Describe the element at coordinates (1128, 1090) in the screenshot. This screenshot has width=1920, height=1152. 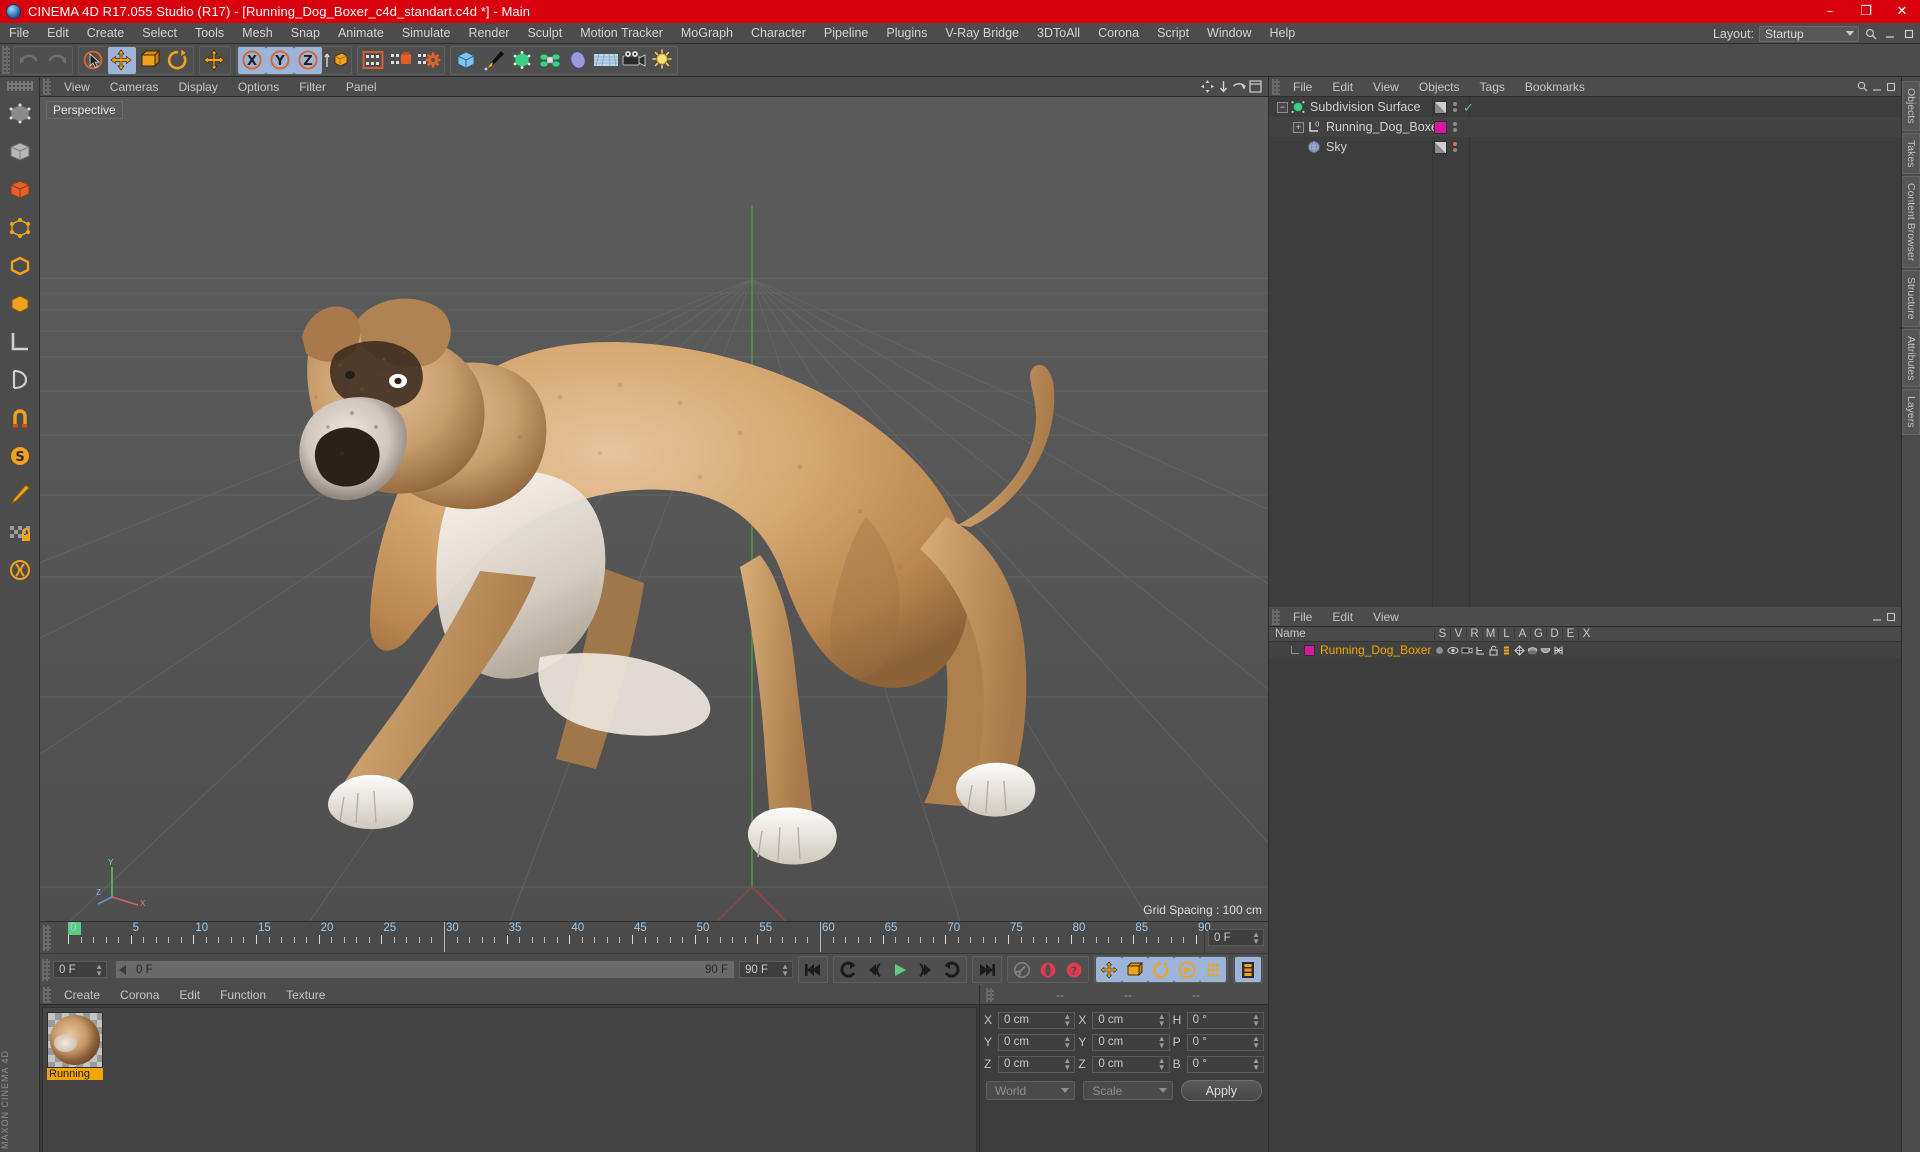
I see `size-mode-dropdown: Scale` at that location.